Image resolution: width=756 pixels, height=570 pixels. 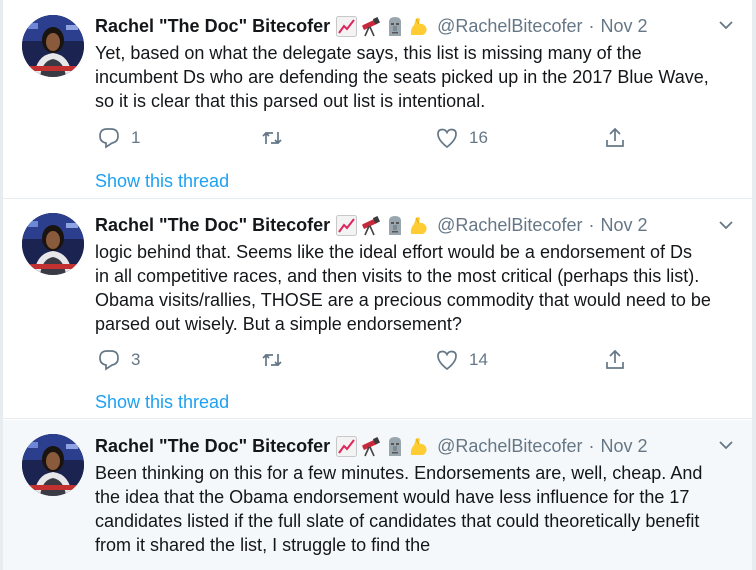 I want to click on tweet-actions: 3 14, so click(x=375, y=360).